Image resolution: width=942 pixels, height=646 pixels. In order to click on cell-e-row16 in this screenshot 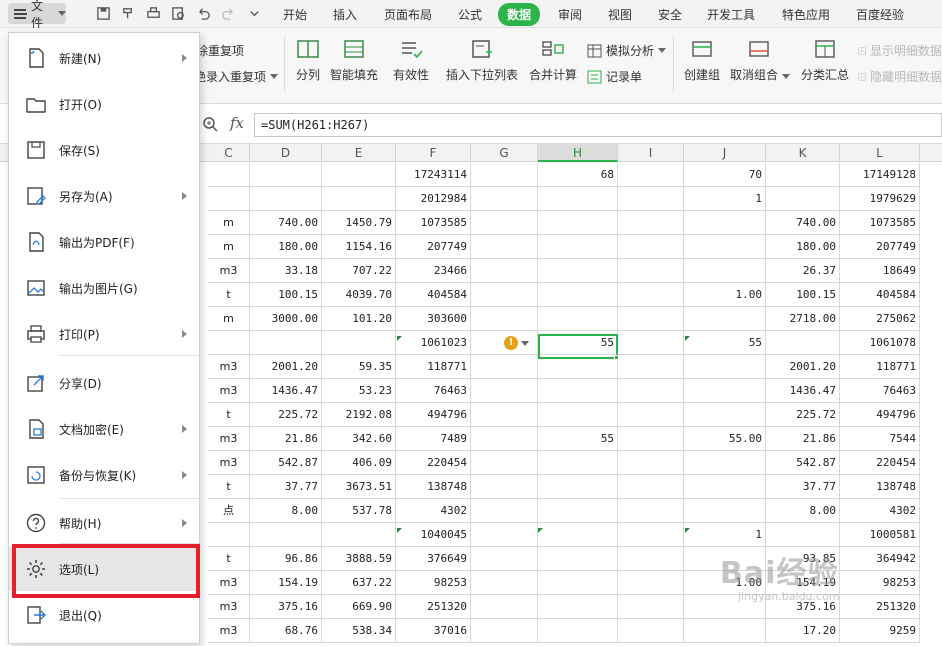, I will do `click(359, 535)`.